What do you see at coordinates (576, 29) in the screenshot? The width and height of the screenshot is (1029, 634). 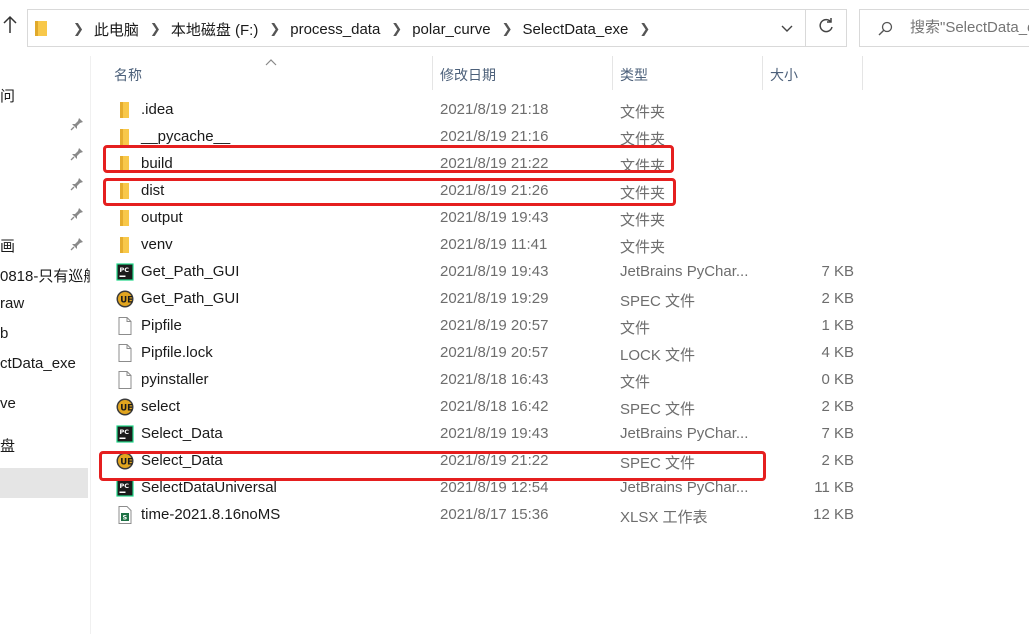 I see `breadcrumb-item: SelectData_exe` at bounding box center [576, 29].